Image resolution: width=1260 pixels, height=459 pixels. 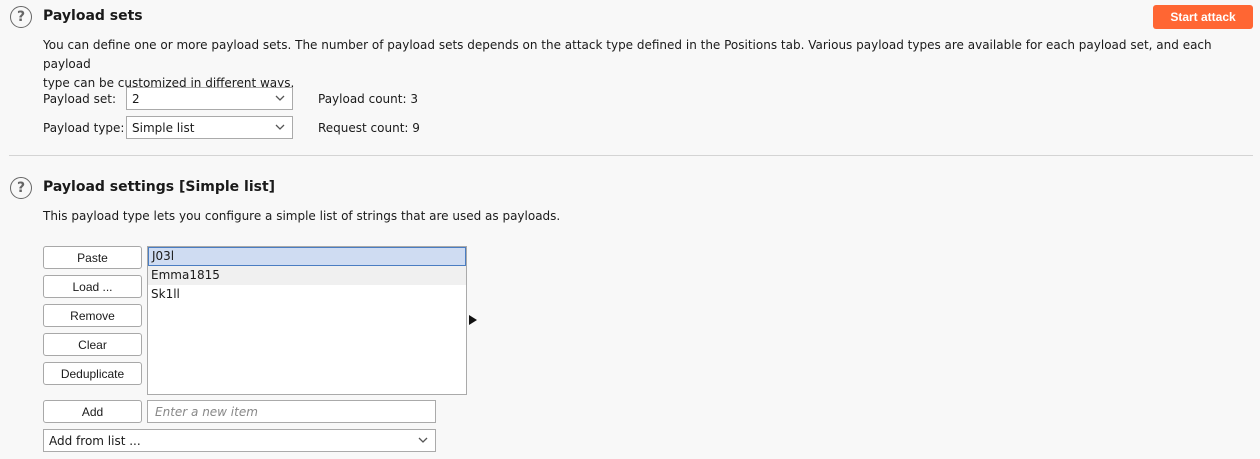 What do you see at coordinates (307, 256) in the screenshot?
I see `list-item: J03l` at bounding box center [307, 256].